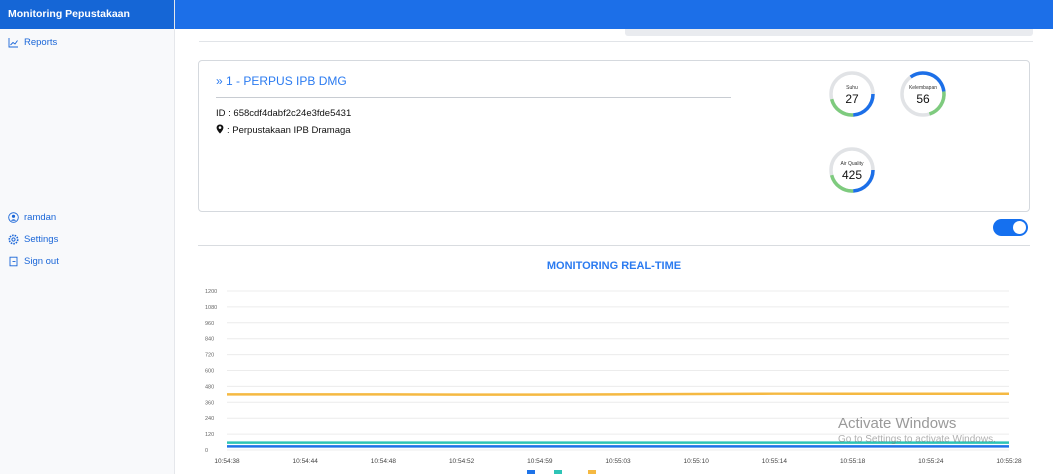 The width and height of the screenshot is (1053, 474). Describe the element at coordinates (13, 239) in the screenshot. I see `gear-icon` at that location.